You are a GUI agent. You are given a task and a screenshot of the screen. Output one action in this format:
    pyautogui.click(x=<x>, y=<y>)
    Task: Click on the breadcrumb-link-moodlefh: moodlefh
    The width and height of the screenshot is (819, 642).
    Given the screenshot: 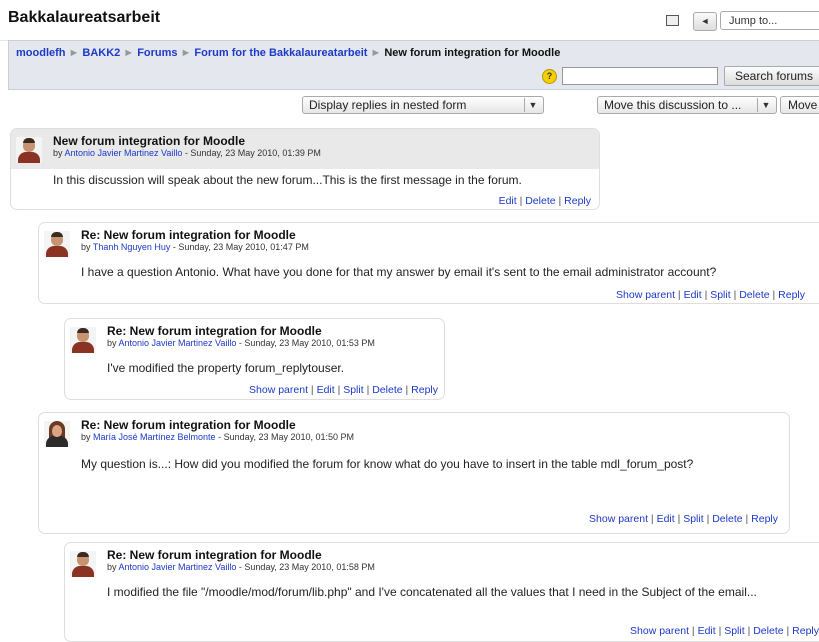 What is the action you would take?
    pyautogui.click(x=41, y=53)
    